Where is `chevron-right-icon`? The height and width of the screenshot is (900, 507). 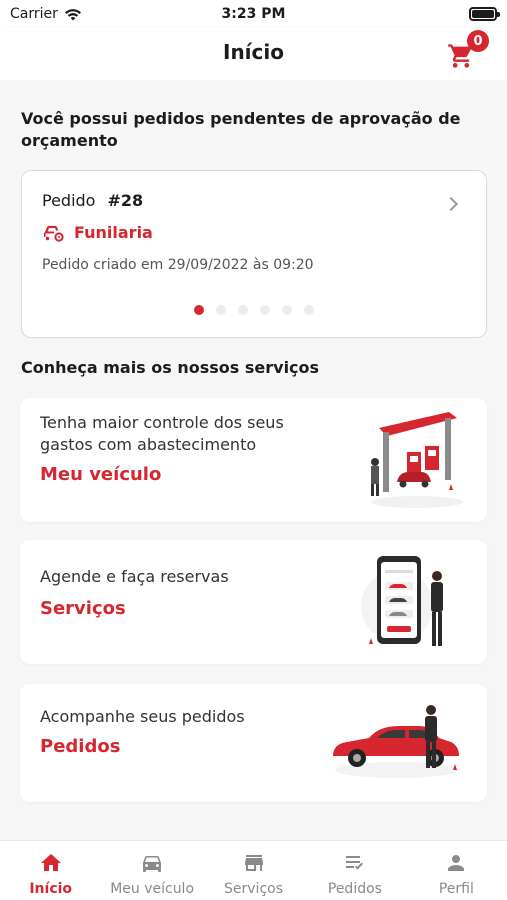
chevron-right-icon is located at coordinates (451, 204).